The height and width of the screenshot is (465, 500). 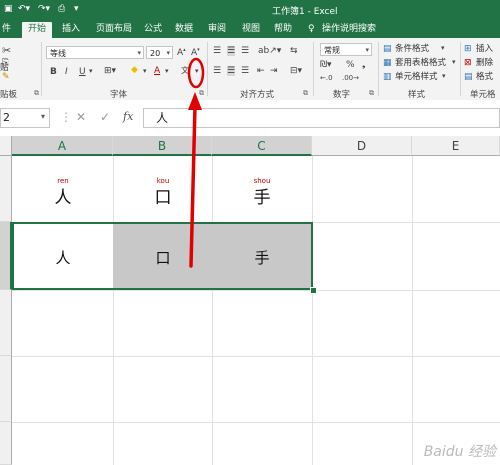 What do you see at coordinates (157, 71) in the screenshot?
I see `font-color-button: A` at bounding box center [157, 71].